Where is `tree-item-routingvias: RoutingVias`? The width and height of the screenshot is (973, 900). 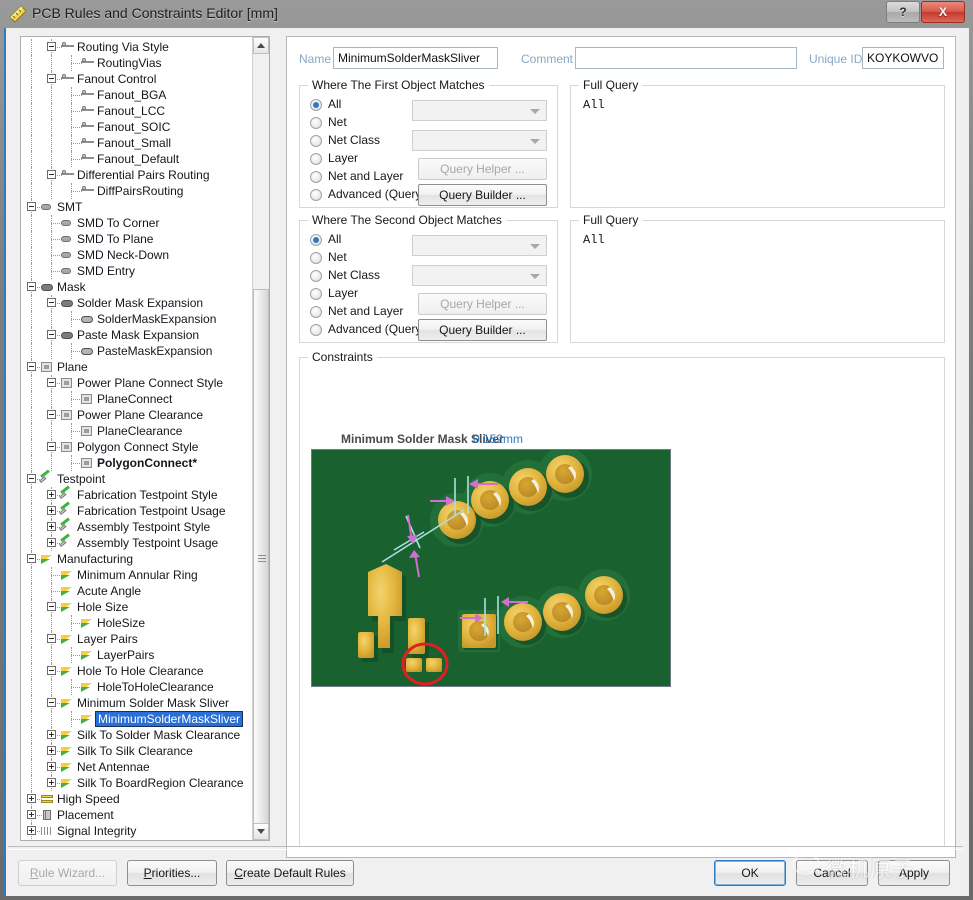 tree-item-routingvias: RoutingVias is located at coordinates (137, 63).